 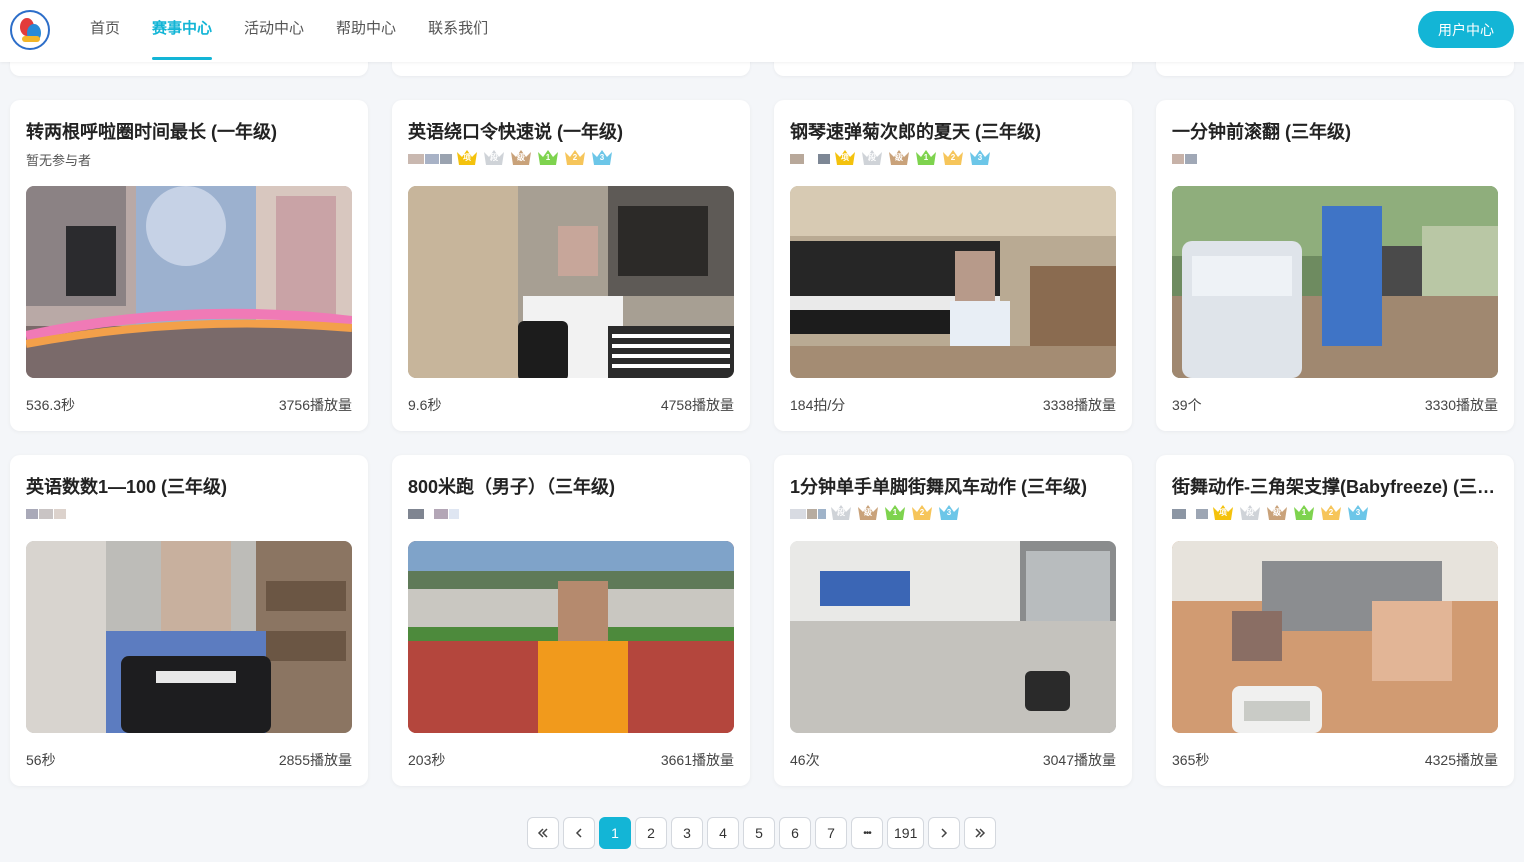 I want to click on no-participants-text: 暂无参与者, so click(x=59, y=160).